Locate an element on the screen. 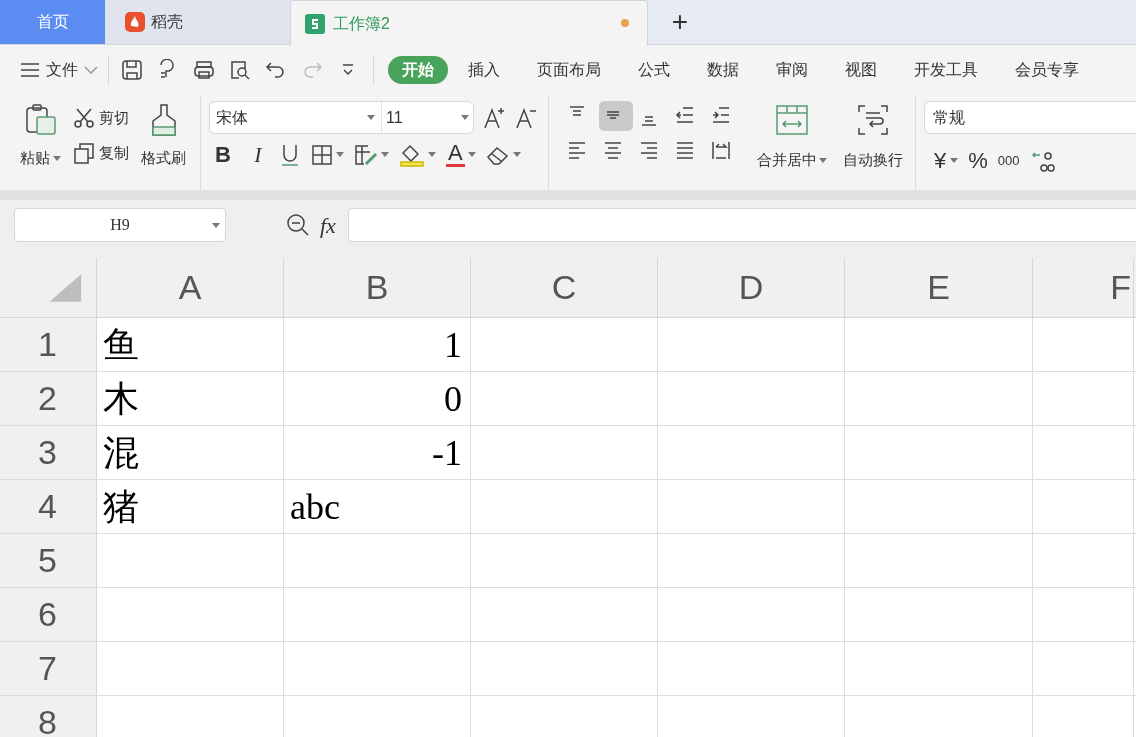 This screenshot has width=1136, height=737. undo-icon is located at coordinates (276, 70).